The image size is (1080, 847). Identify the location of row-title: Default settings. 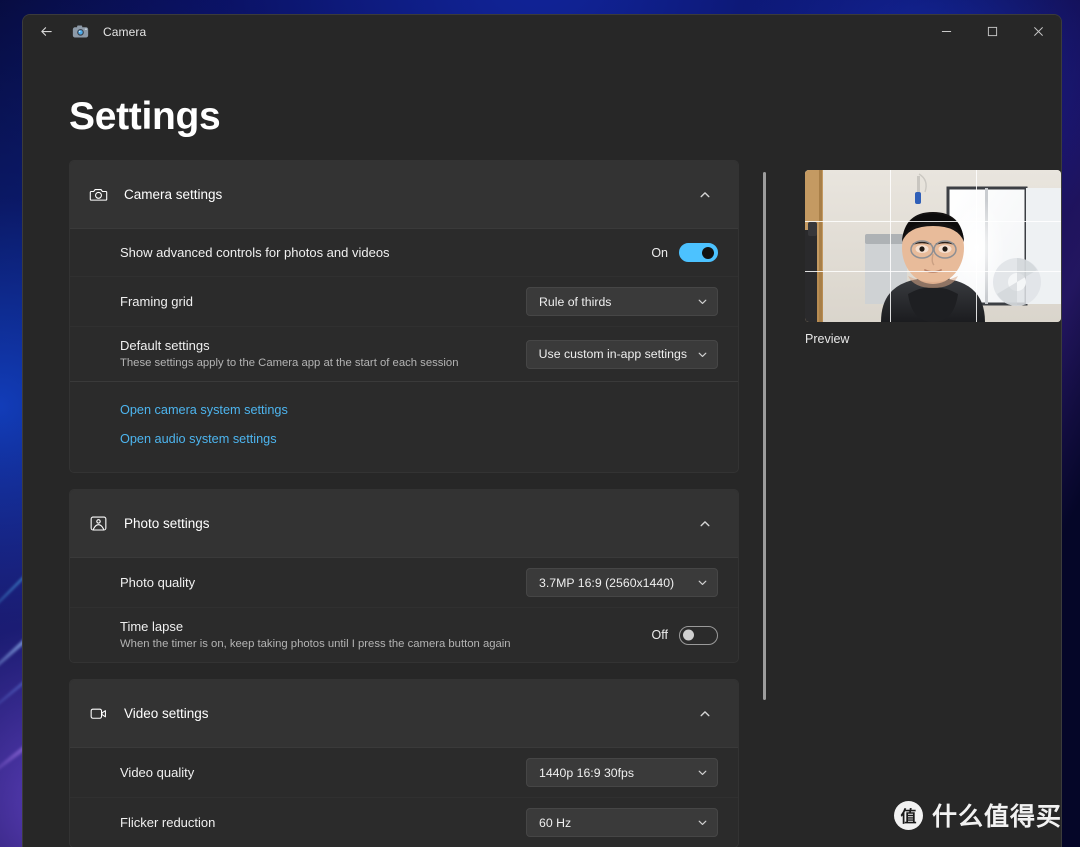
(165, 345).